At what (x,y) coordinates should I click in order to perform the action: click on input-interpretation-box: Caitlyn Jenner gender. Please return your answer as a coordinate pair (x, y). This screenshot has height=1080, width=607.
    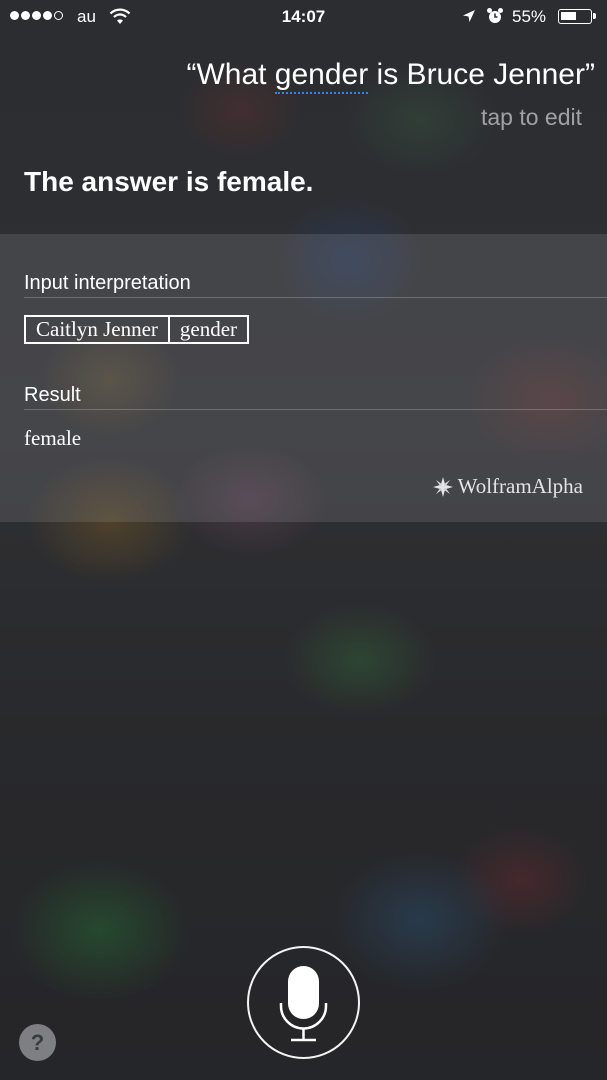
    Looking at the image, I should click on (137, 329).